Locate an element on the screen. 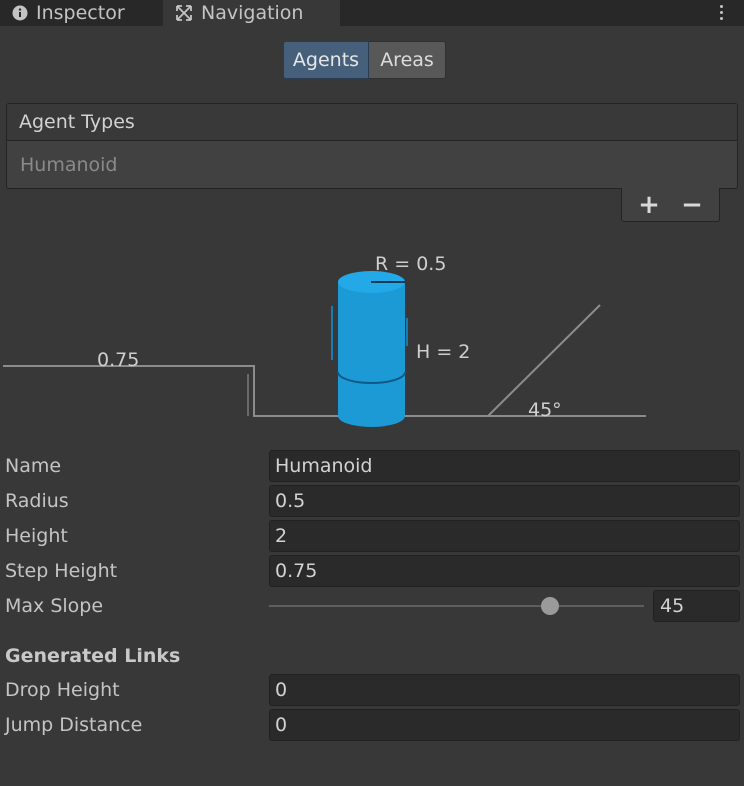 The image size is (744, 786). step-height-field: 0.75 is located at coordinates (504, 571).